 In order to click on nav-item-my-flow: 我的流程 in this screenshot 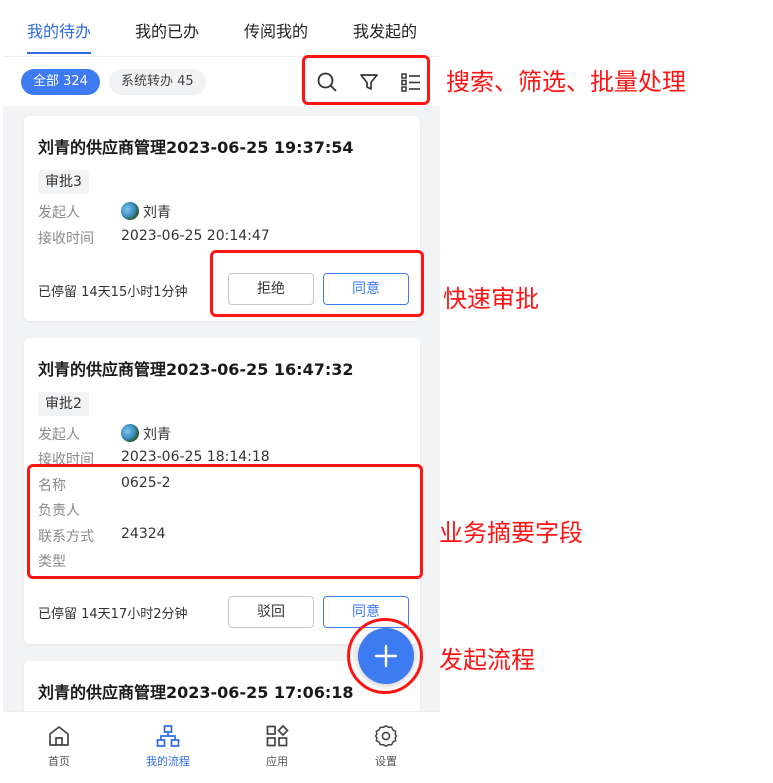, I will do `click(168, 747)`.